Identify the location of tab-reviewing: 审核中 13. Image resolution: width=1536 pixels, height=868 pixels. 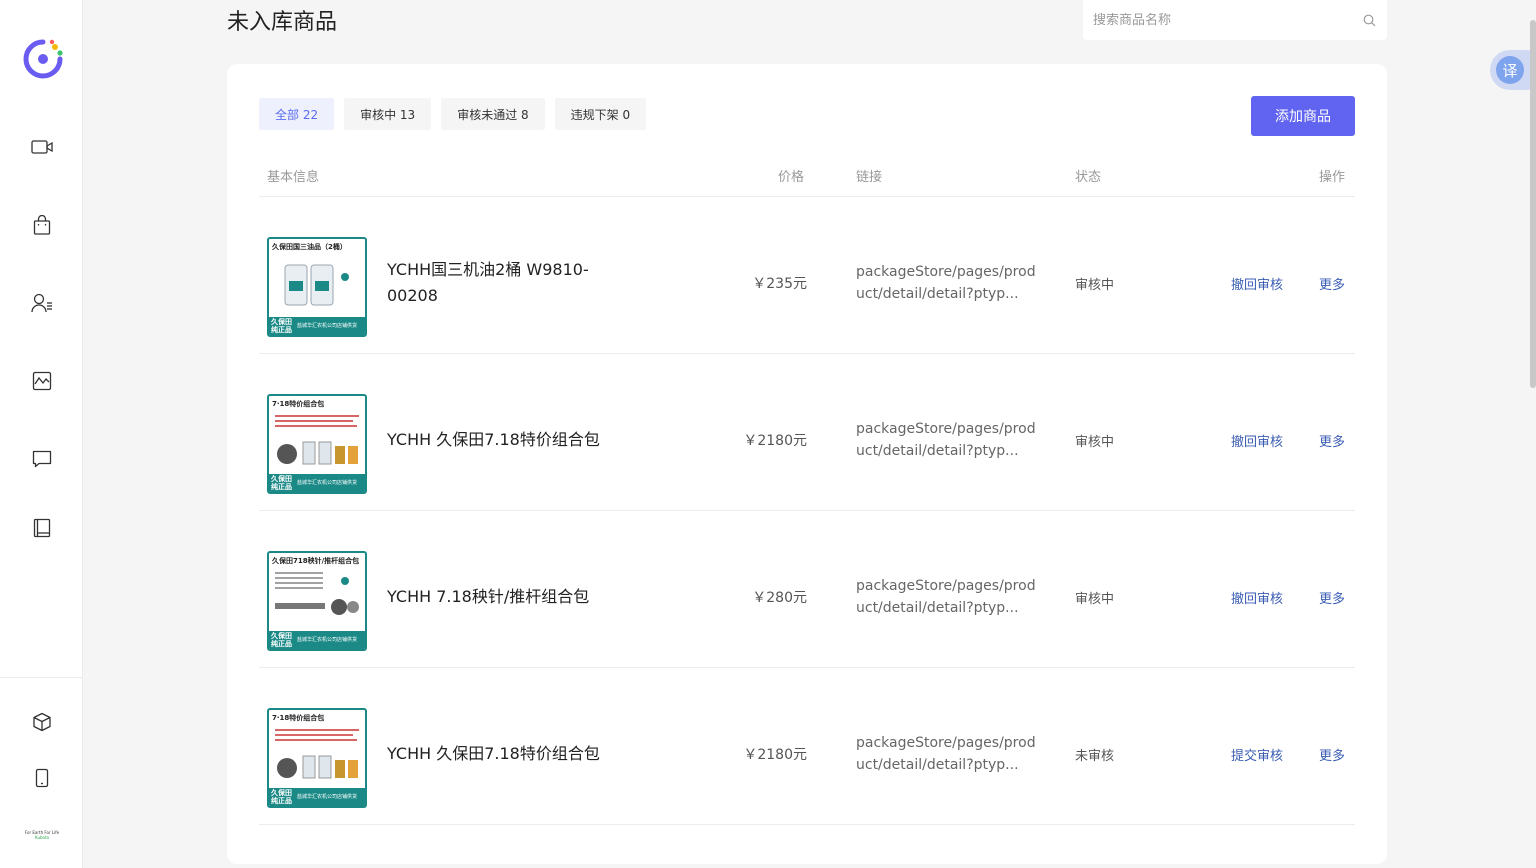
(388, 114).